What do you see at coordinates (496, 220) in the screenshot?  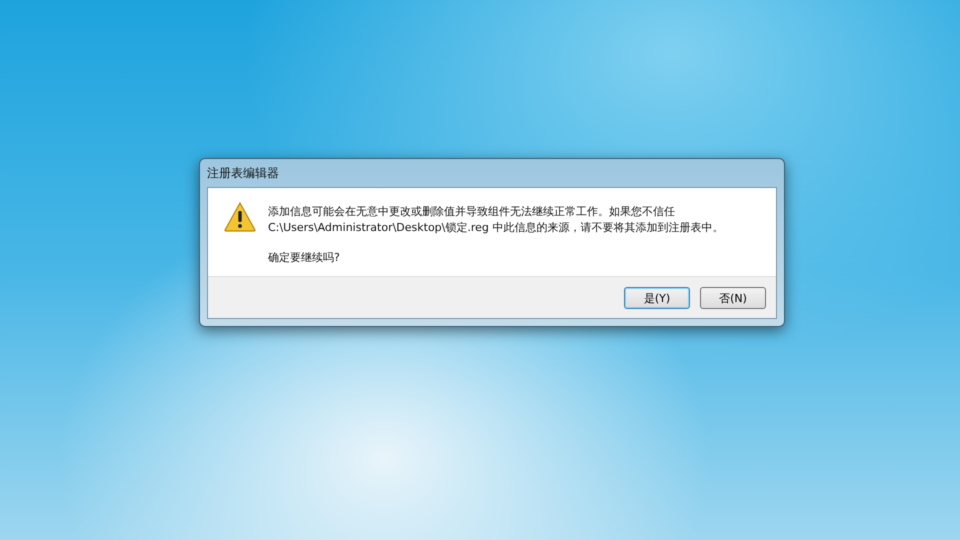 I see `message-text: 添加信息可能会在无意中更改或删除值并导致组件无法继续正常工作。如果您不信任 C:\Users\Administrator\Desktop\锁定.reg 中此信息的来源，请不要将其添加到注册表中。` at bounding box center [496, 220].